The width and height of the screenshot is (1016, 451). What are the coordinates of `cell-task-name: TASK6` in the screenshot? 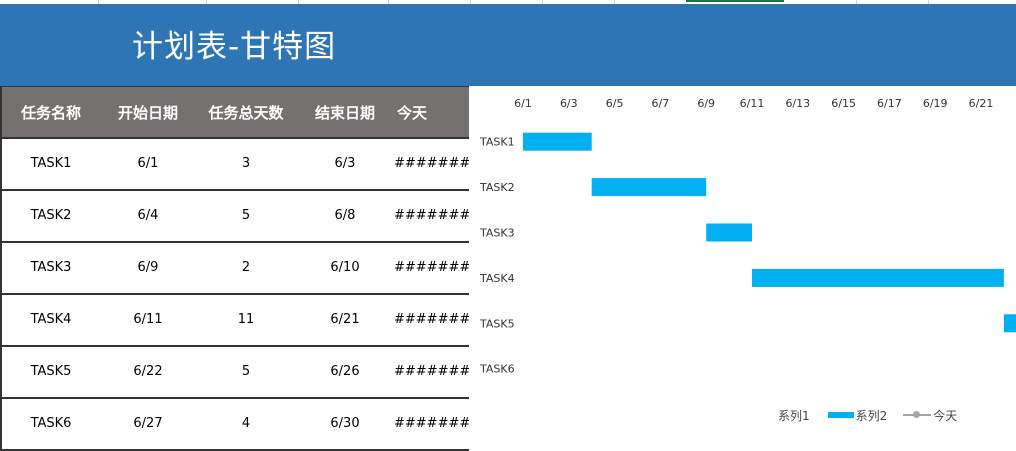 It's located at (51, 424).